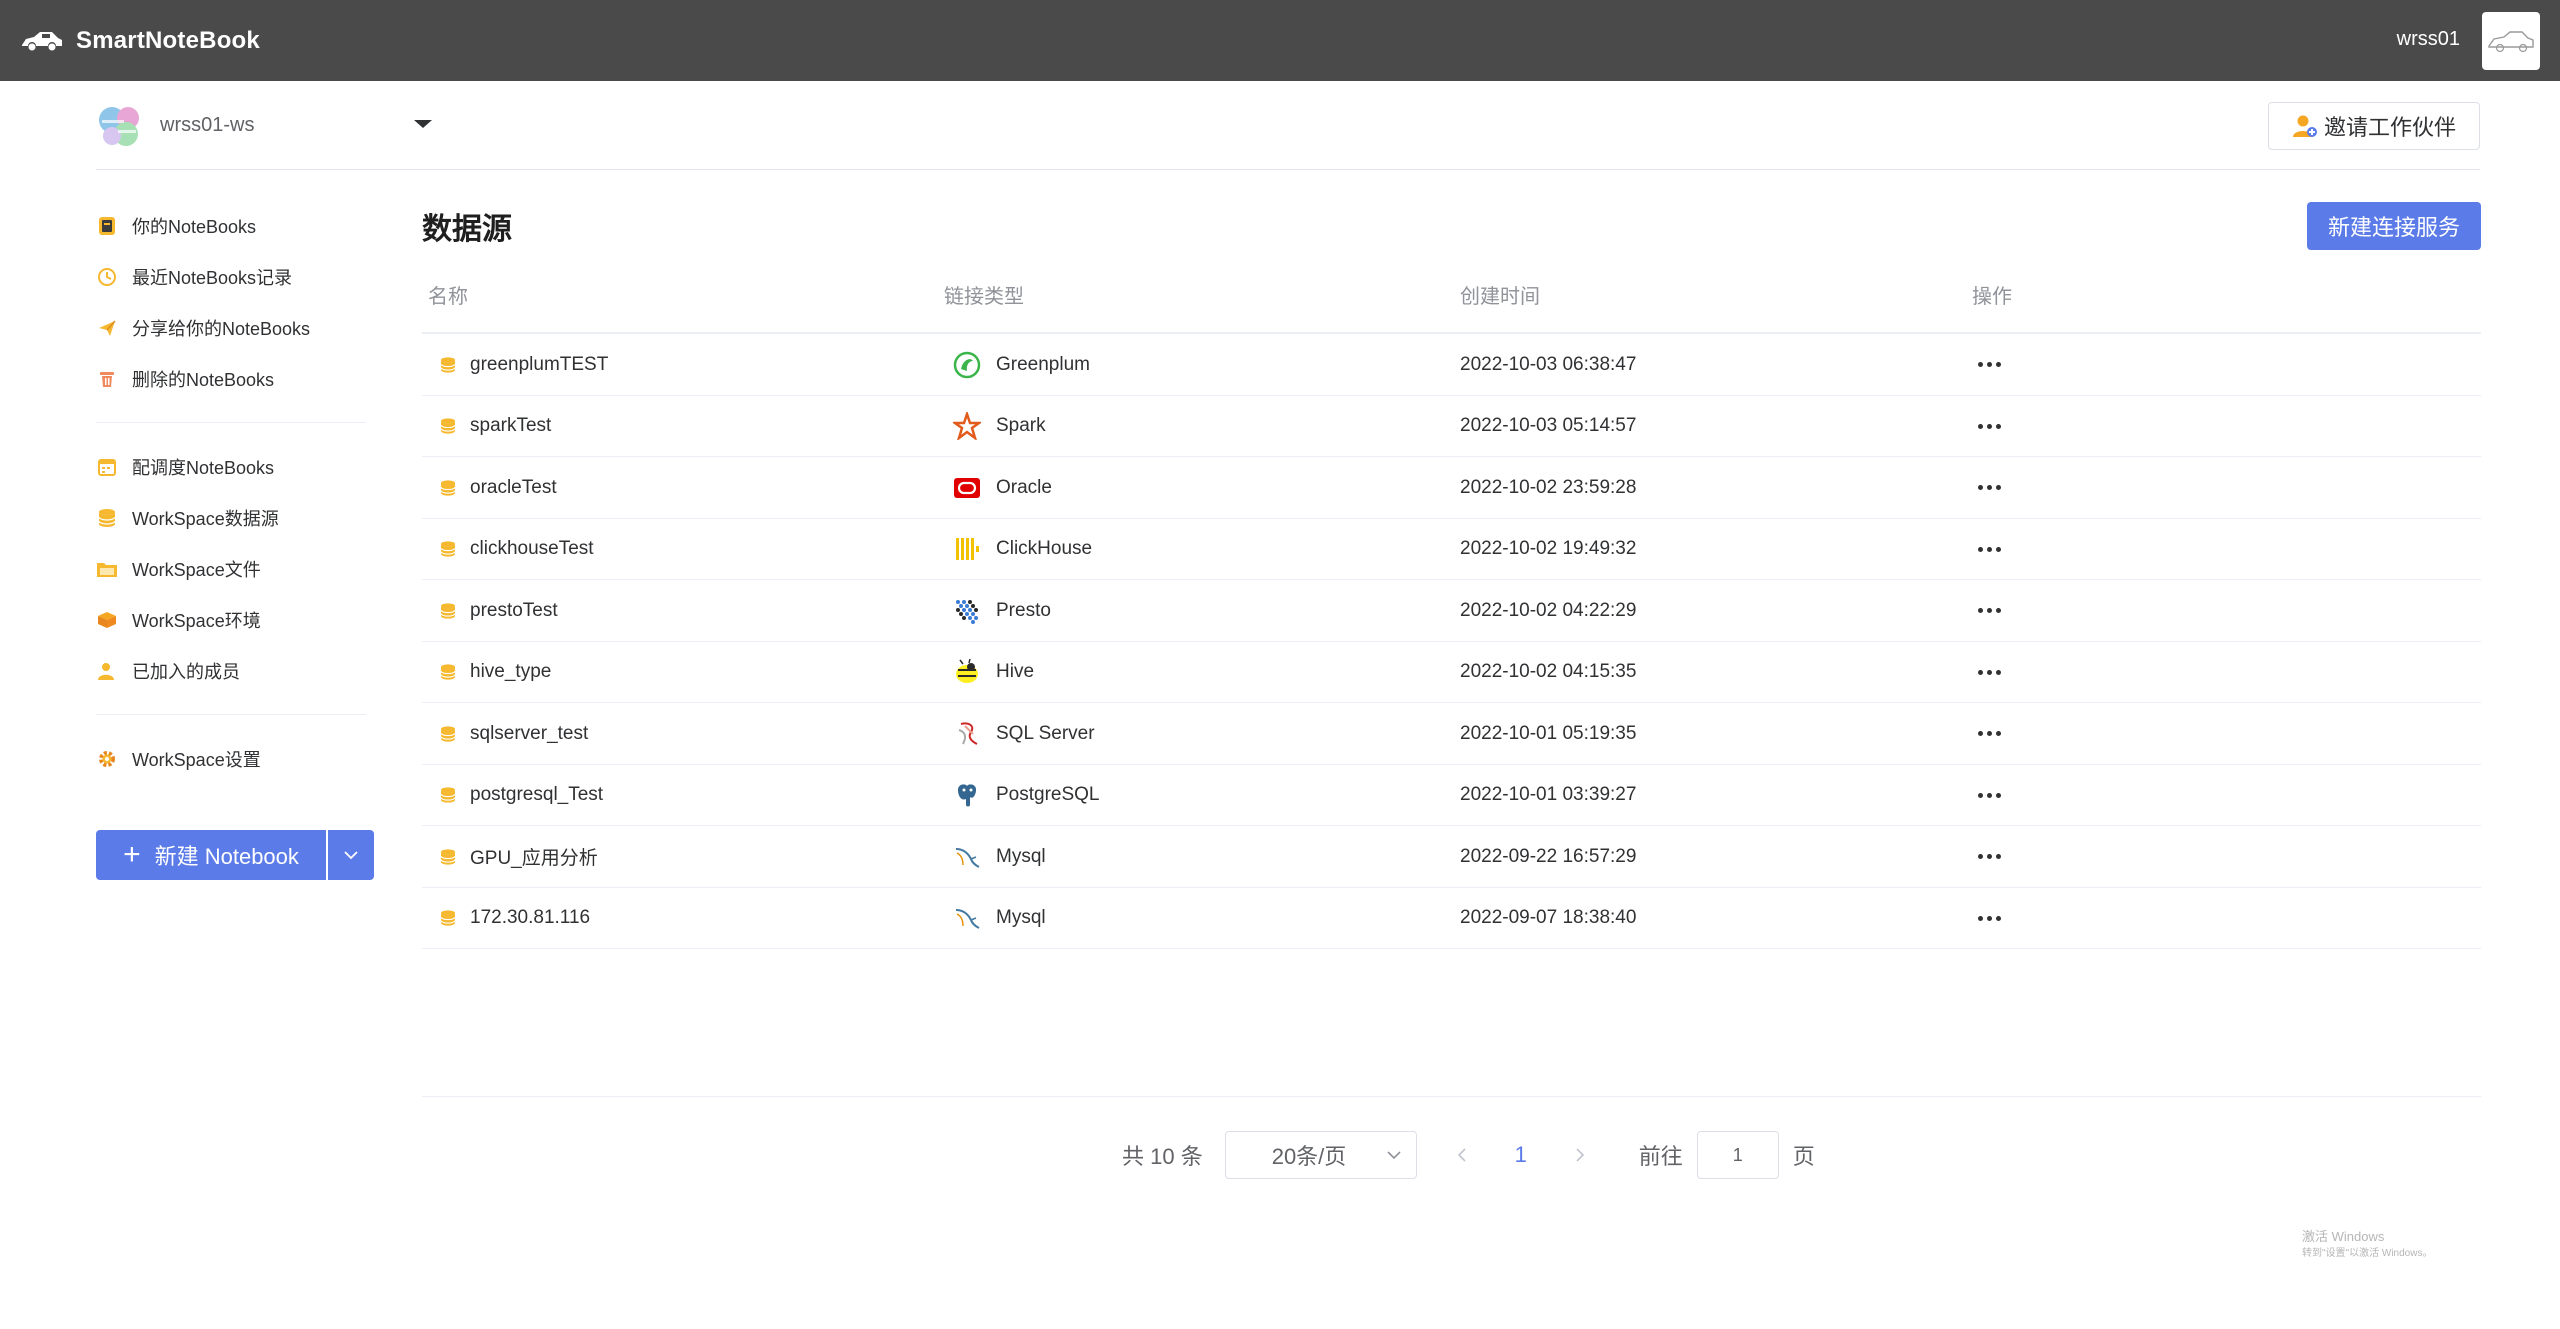  What do you see at coordinates (1023, 733) in the screenshot?
I see `row-type-cell: SQL Server` at bounding box center [1023, 733].